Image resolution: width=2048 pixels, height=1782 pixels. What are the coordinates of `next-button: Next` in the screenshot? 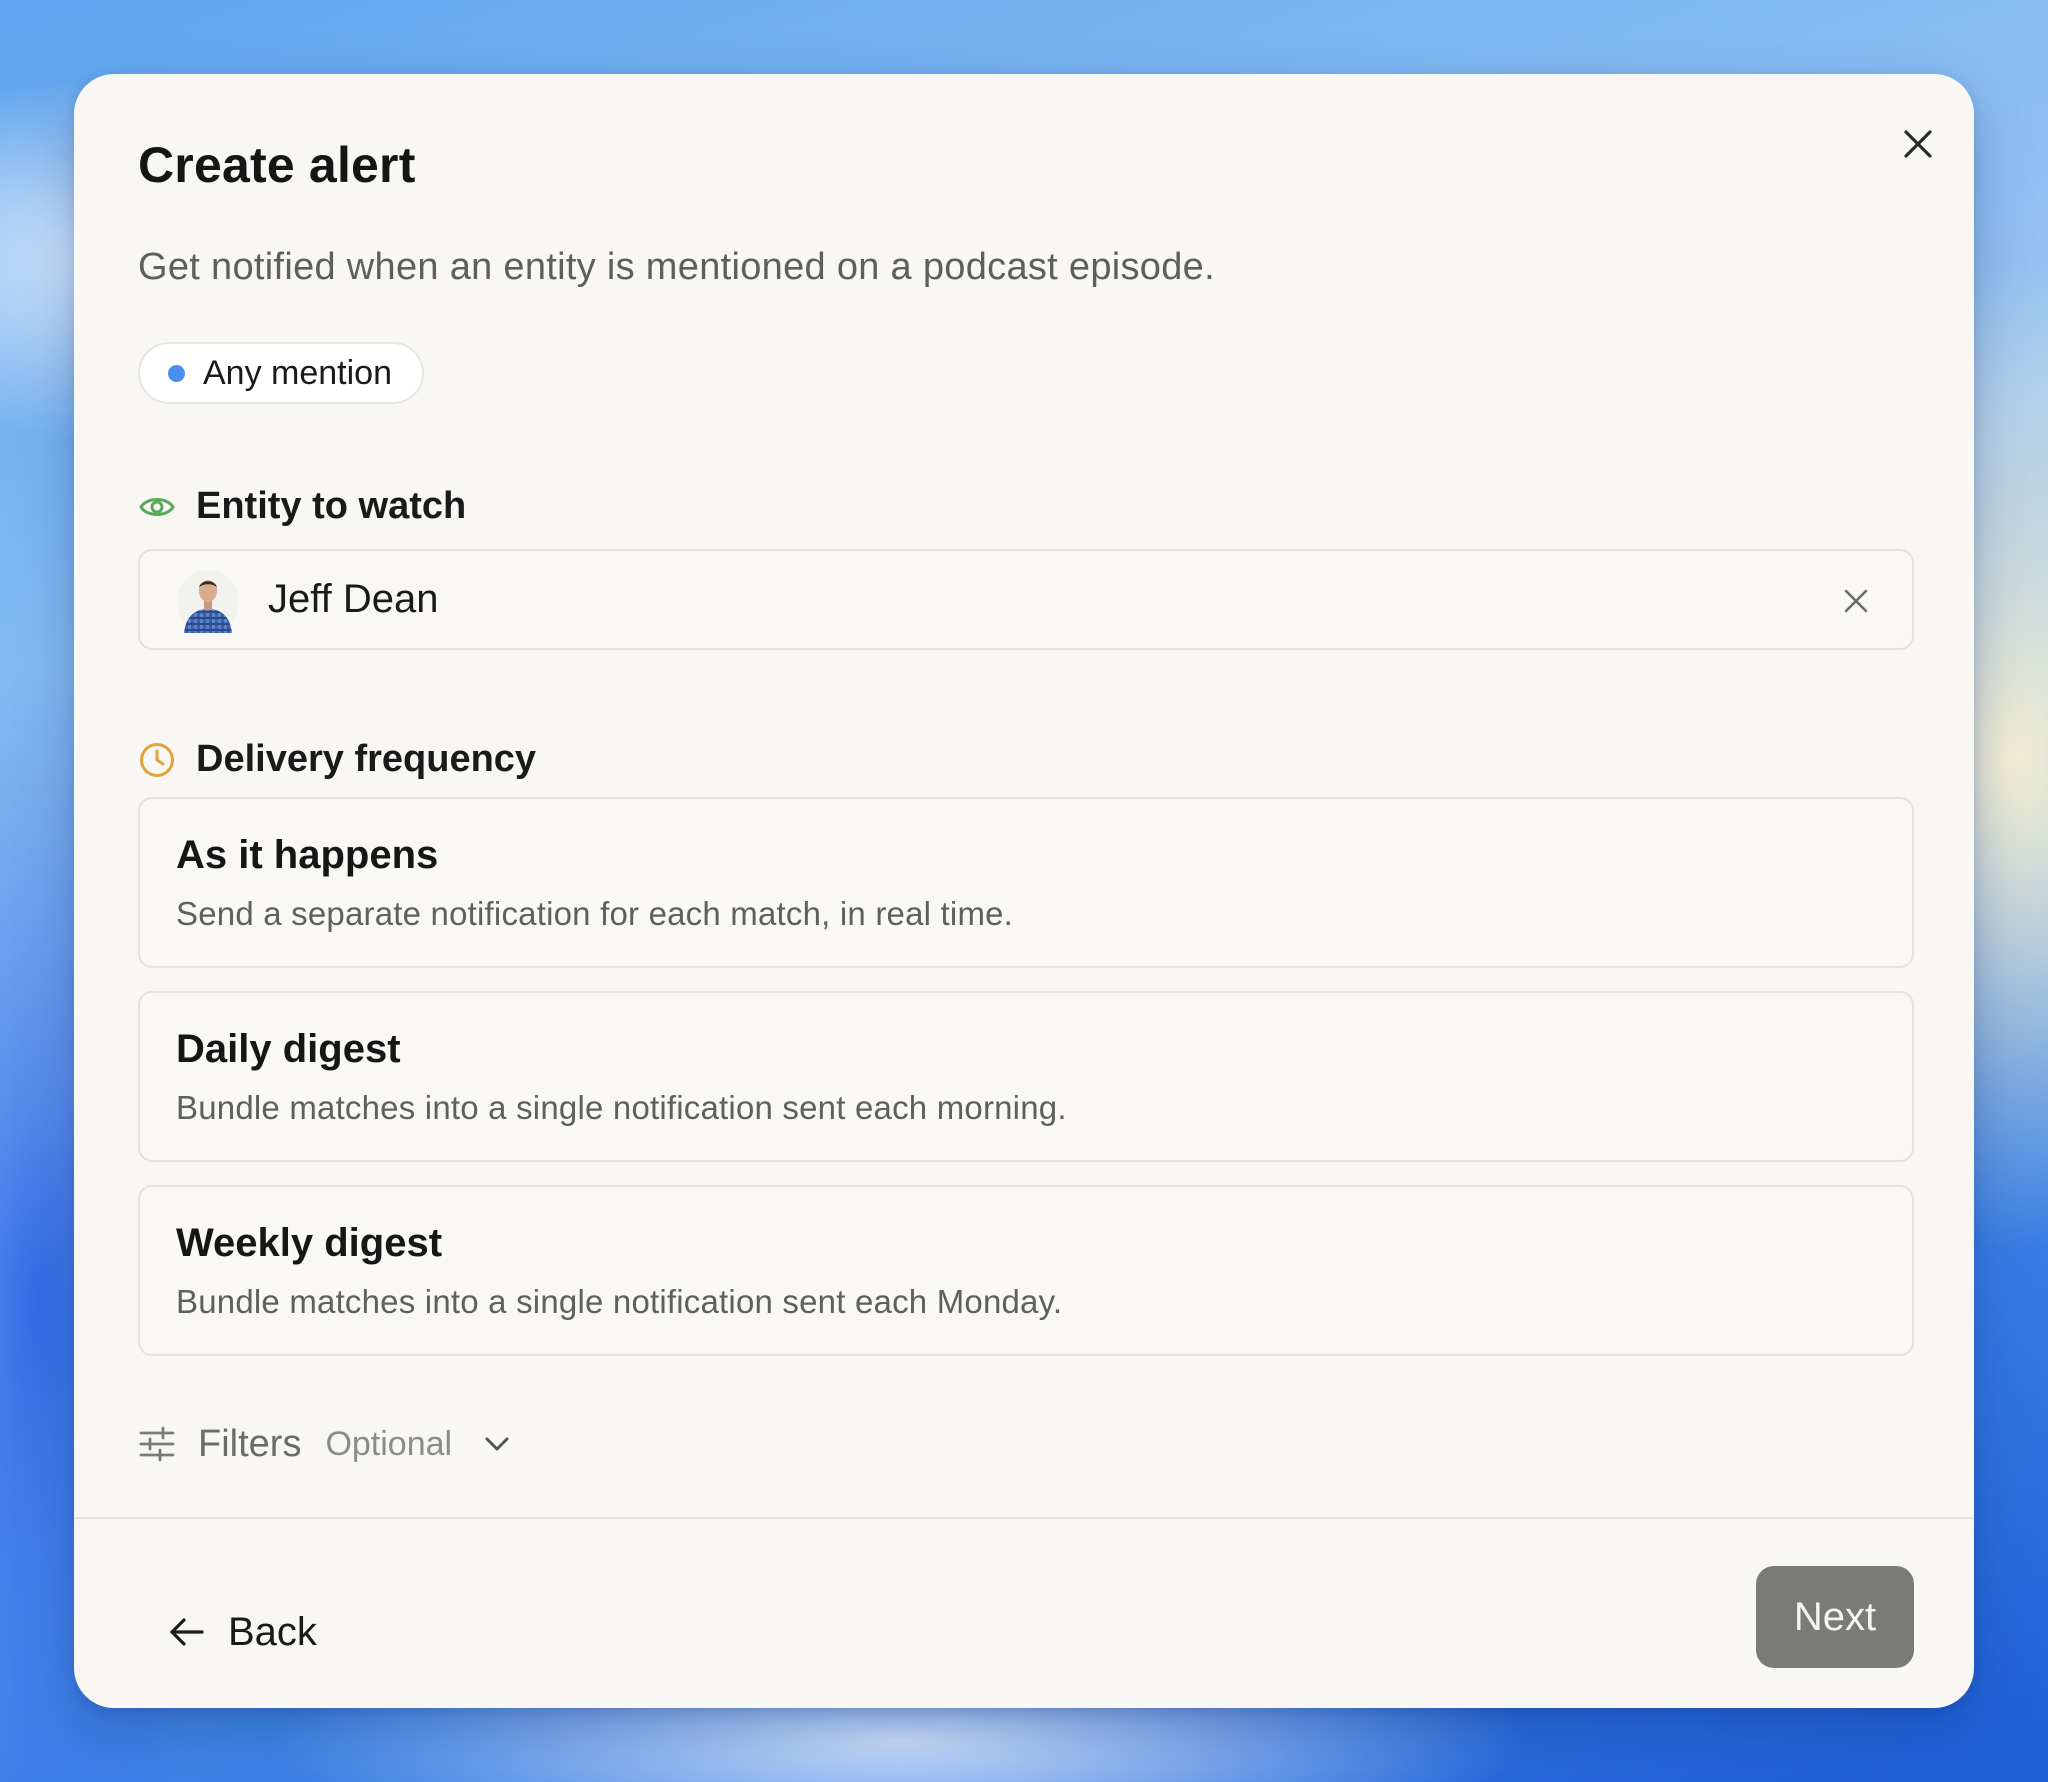 It's located at (1835, 1617).